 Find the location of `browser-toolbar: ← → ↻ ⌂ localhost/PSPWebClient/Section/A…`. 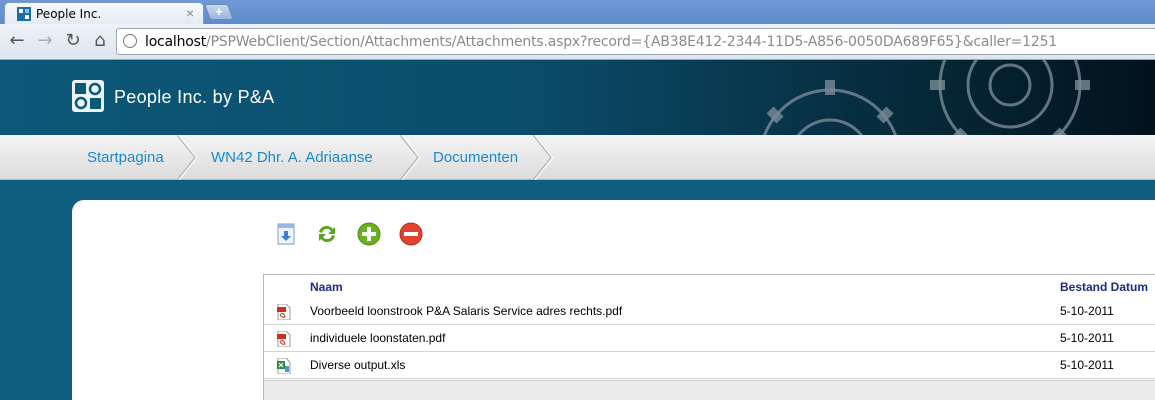

browser-toolbar: ← → ↻ ⌂ localhost/PSPWebClient/Section/A… is located at coordinates (577, 42).